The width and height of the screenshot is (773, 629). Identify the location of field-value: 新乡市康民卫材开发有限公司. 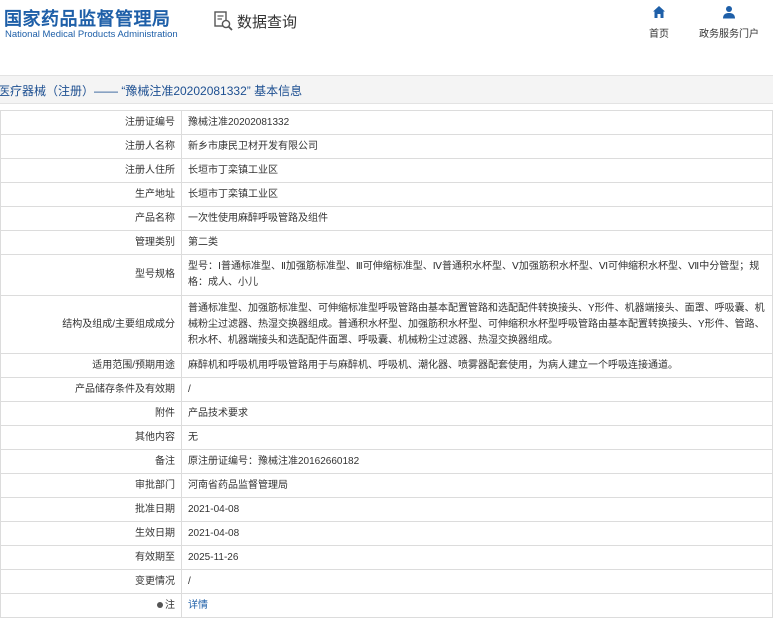
(477, 146).